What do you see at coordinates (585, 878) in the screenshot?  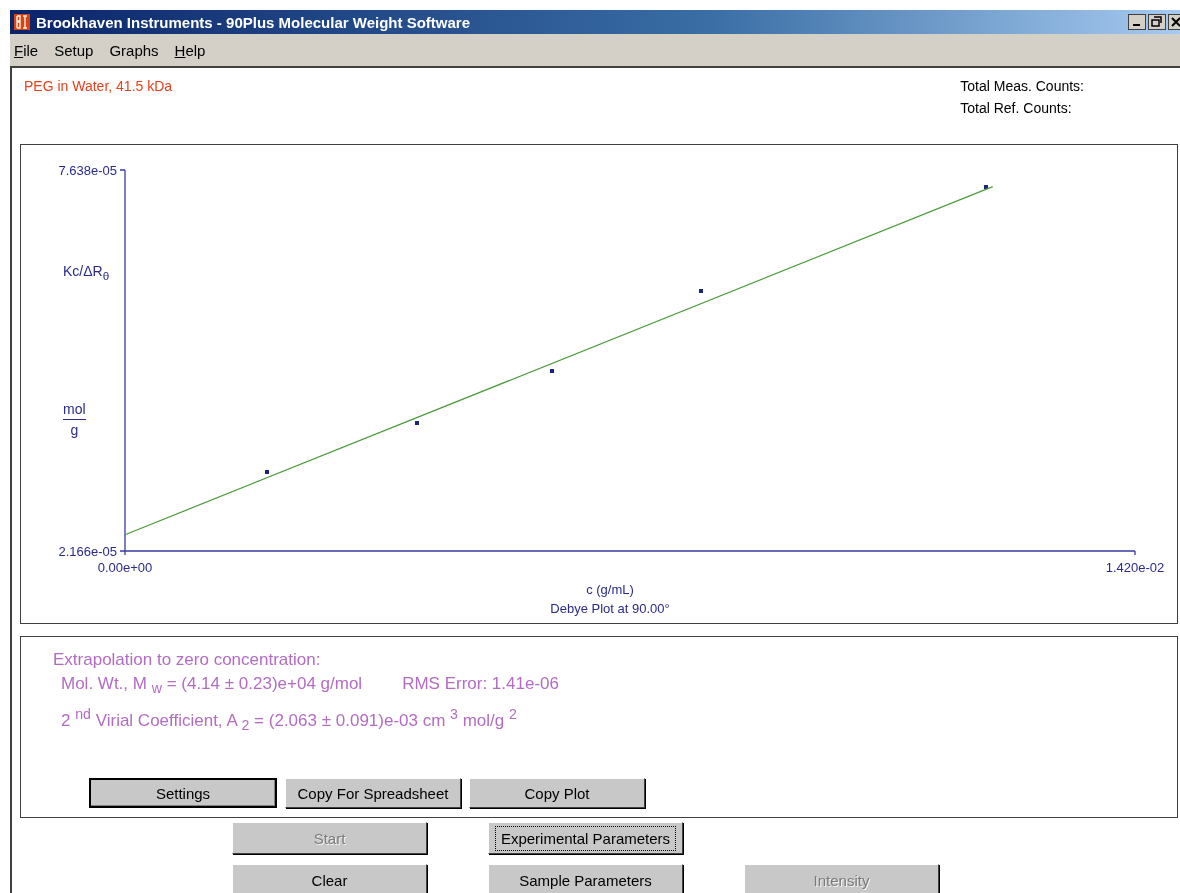 I see `action-button: Sample Parameters` at bounding box center [585, 878].